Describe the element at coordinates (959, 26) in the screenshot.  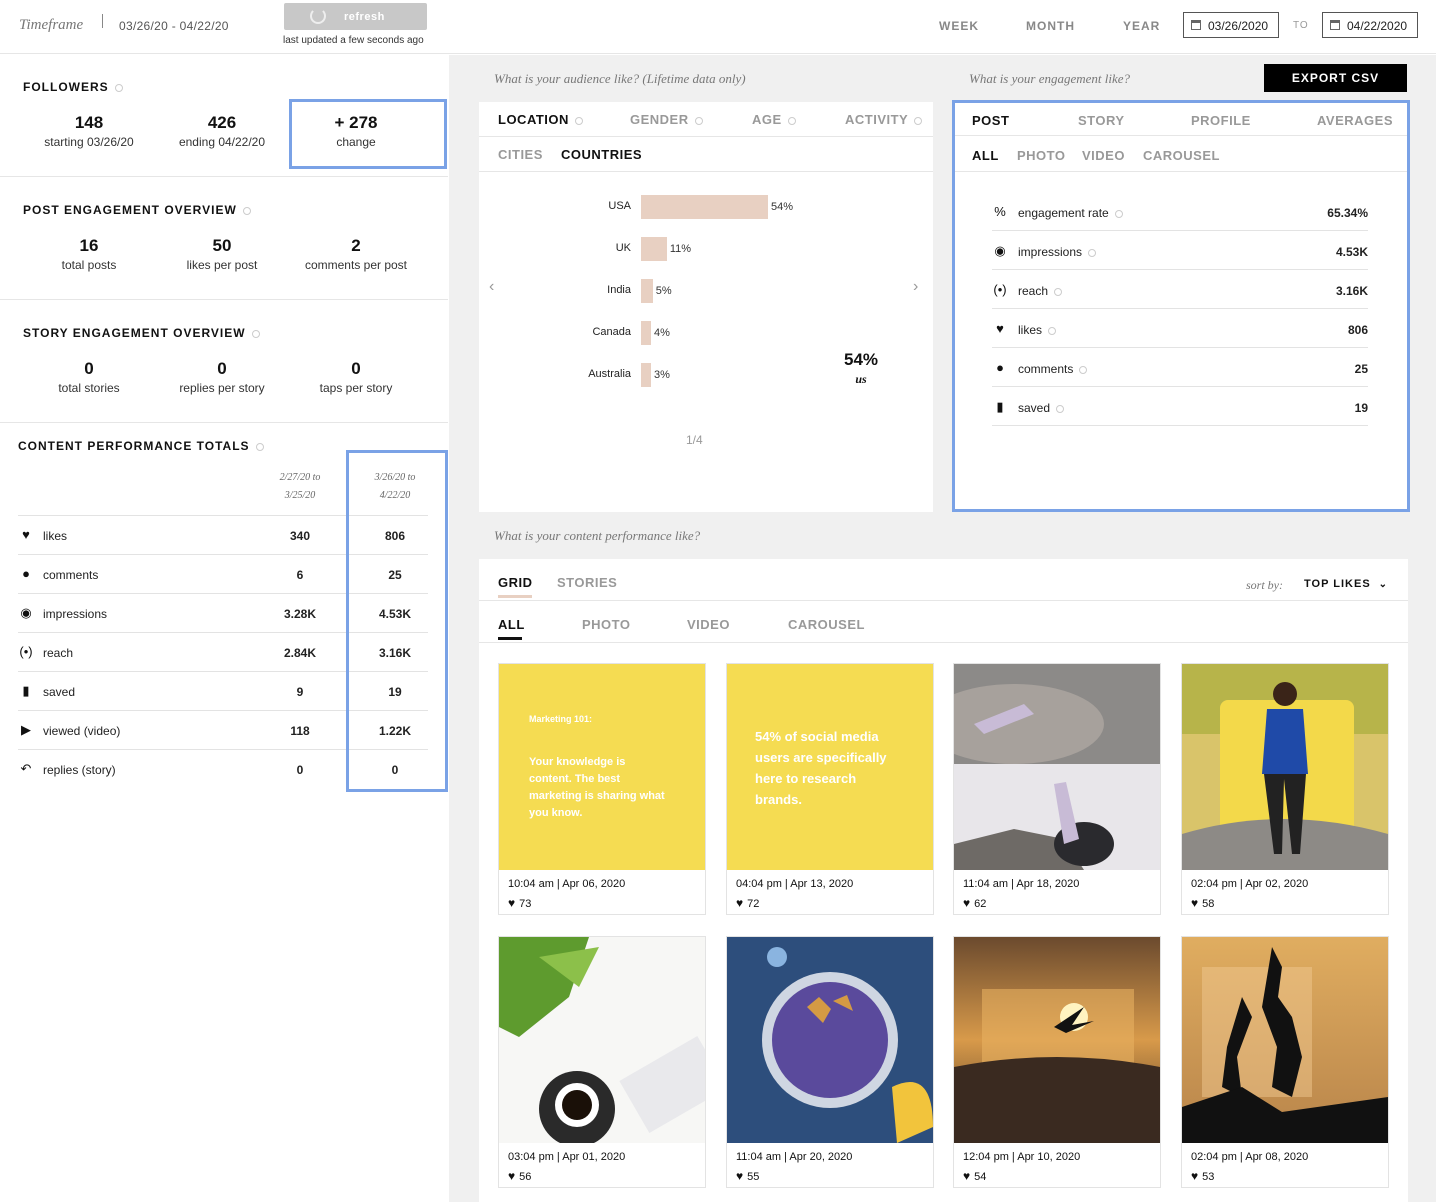
I see `period-week-button: WEEK` at that location.